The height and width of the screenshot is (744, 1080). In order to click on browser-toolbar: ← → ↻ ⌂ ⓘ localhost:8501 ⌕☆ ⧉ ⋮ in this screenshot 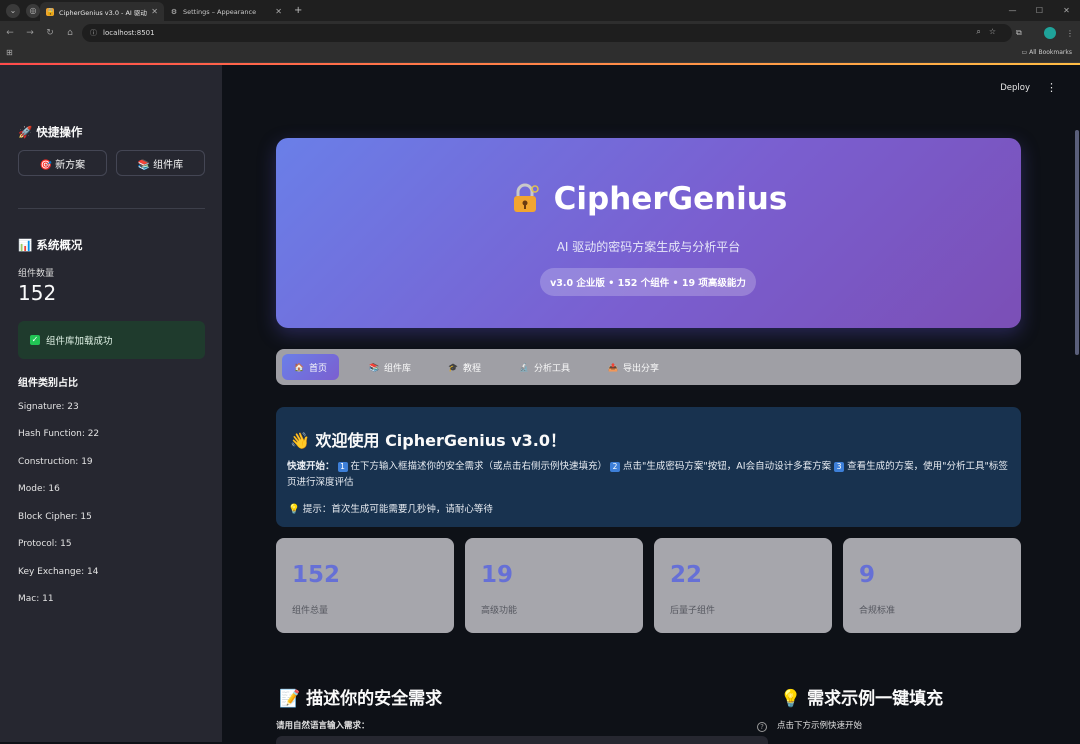, I will do `click(540, 33)`.